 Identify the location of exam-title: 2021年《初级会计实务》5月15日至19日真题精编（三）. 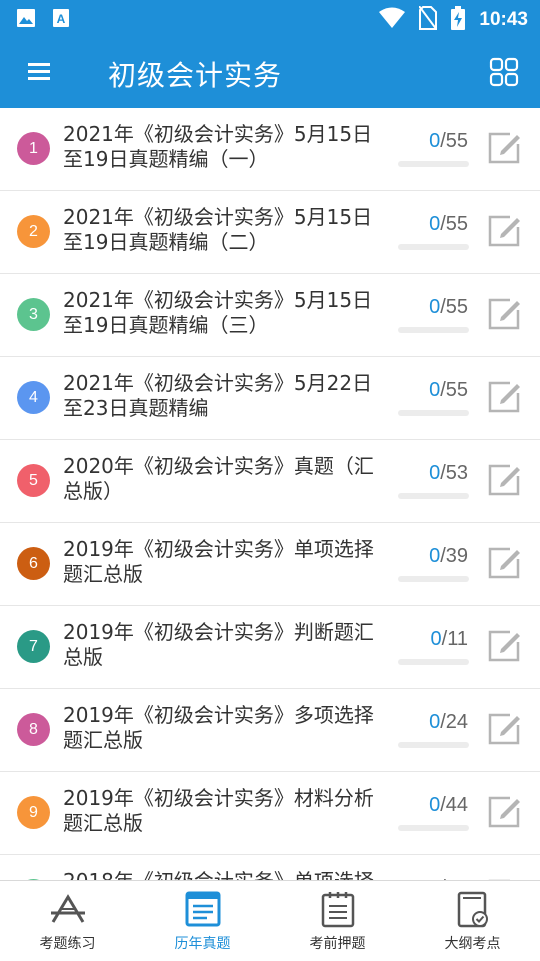
(218, 312).